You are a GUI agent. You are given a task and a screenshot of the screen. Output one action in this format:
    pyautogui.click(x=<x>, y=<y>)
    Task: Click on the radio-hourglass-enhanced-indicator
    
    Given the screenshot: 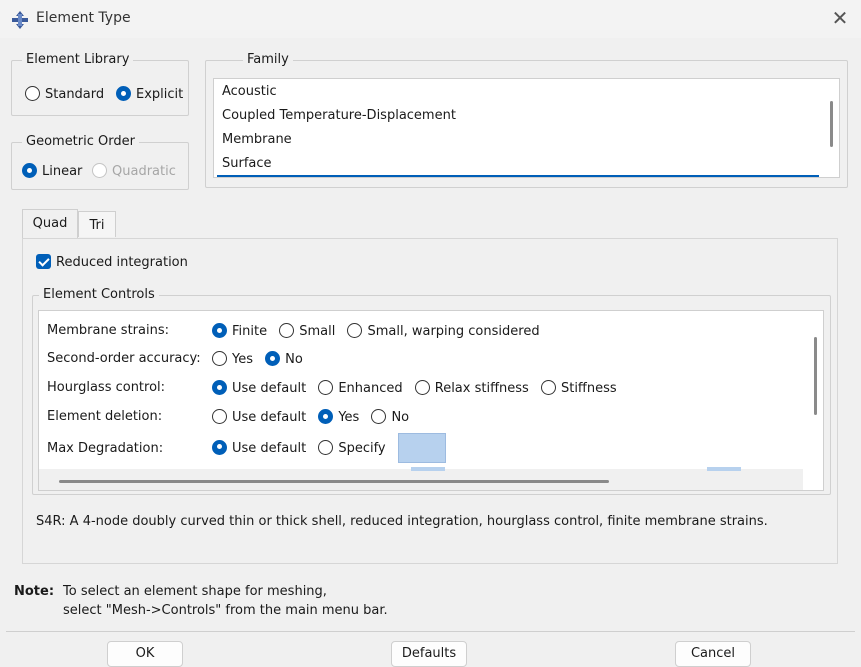 What is the action you would take?
    pyautogui.click(x=326, y=387)
    